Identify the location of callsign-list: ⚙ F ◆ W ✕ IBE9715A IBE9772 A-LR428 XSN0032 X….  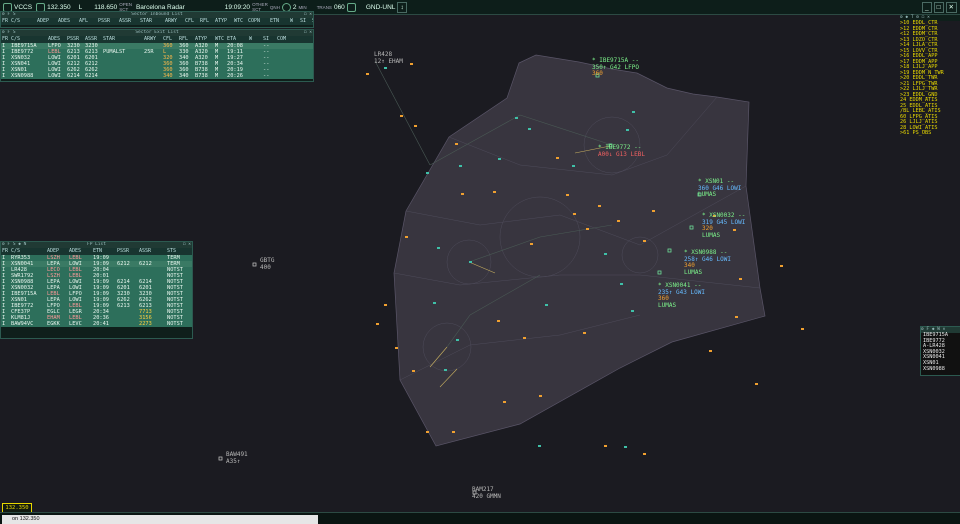
(940, 351).